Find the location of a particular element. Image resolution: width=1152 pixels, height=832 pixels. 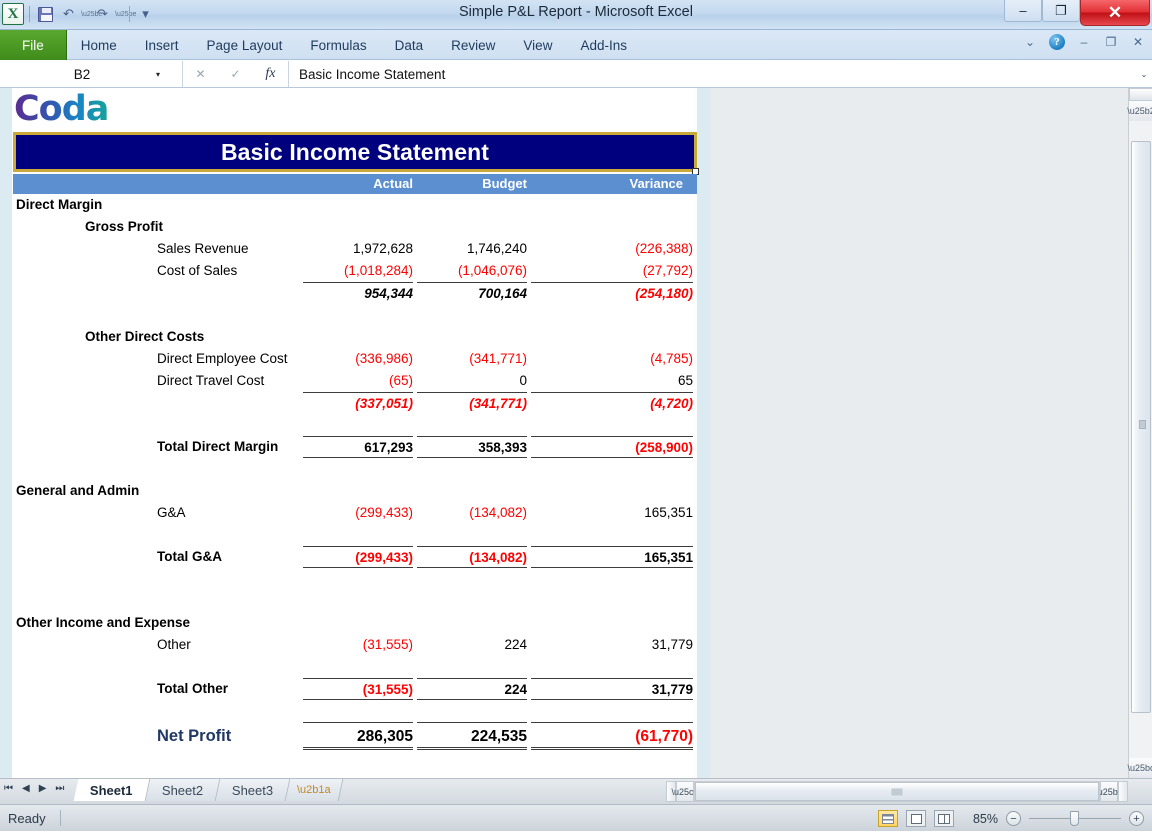

first-sheet-icon: ⏮ is located at coordinates (8, 788).